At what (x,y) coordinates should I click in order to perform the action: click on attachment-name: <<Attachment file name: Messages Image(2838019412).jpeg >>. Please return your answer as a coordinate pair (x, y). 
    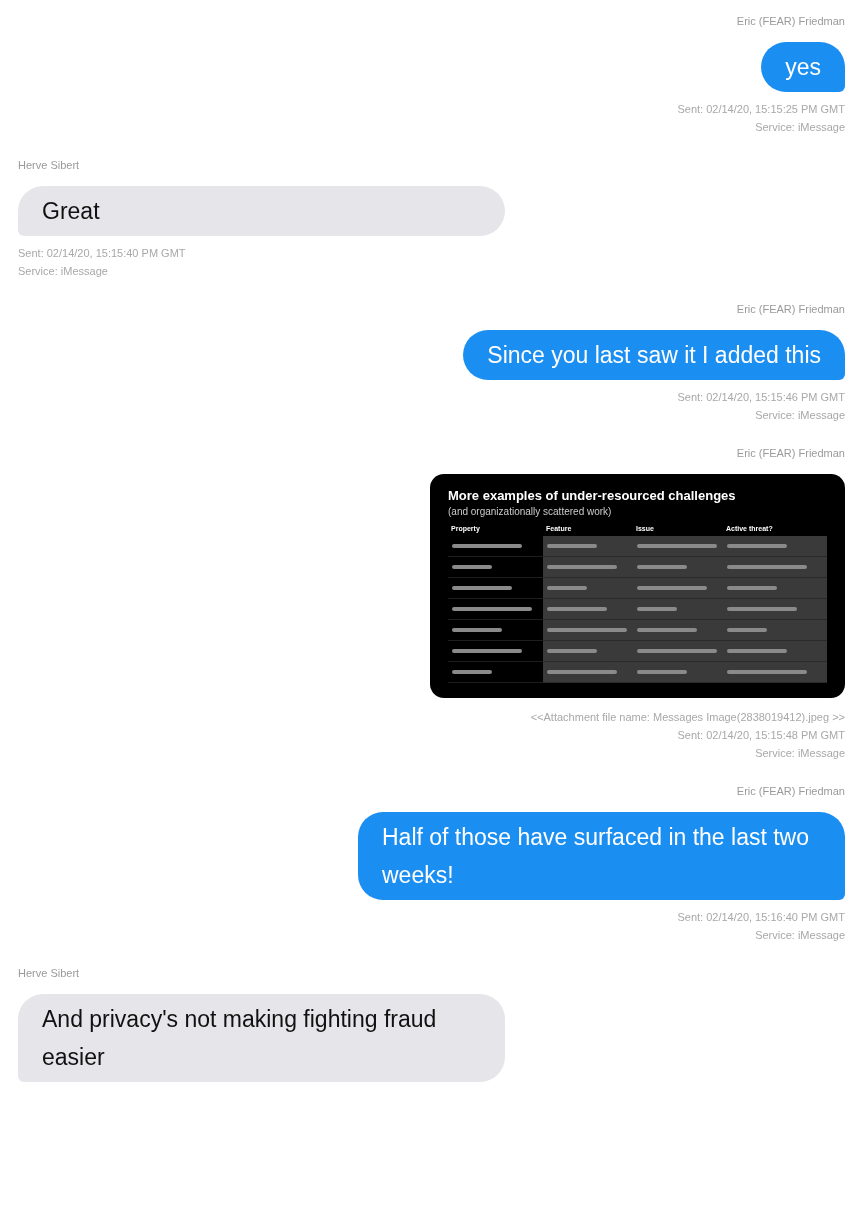
    Looking at the image, I should click on (687, 717).